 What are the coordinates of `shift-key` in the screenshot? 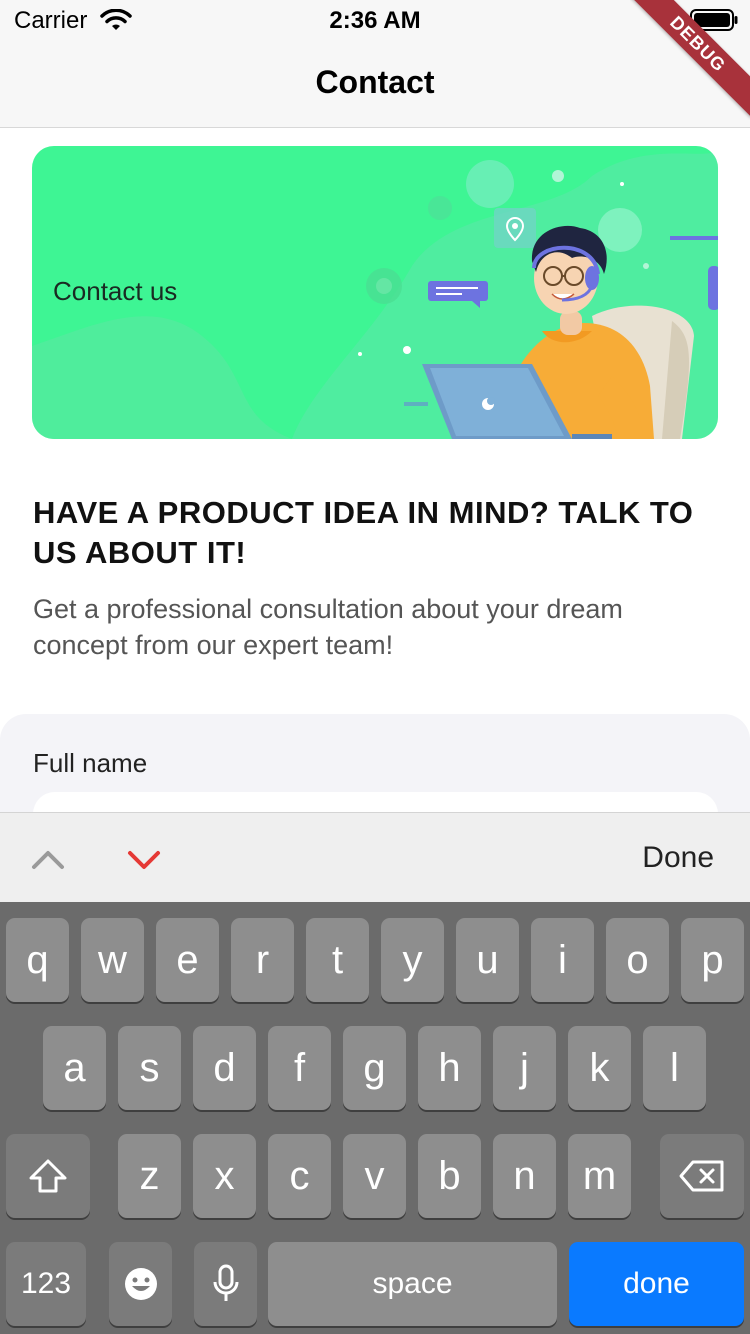 It's located at (48, 1176).